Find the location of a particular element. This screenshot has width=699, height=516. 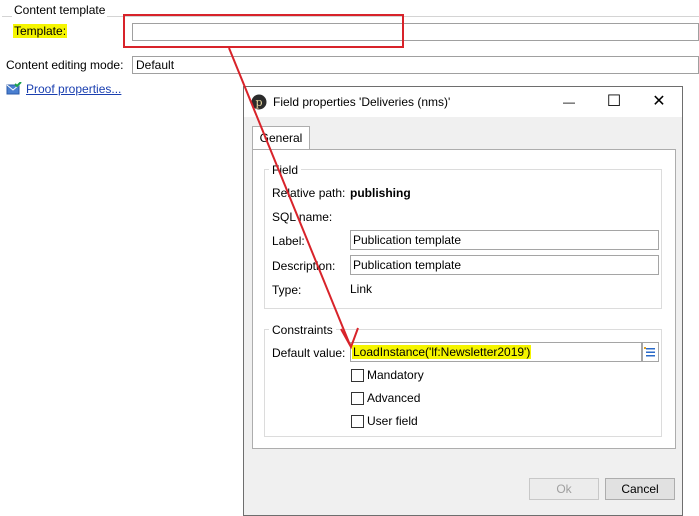

content-editing-mode-select: Default is located at coordinates (415, 65).